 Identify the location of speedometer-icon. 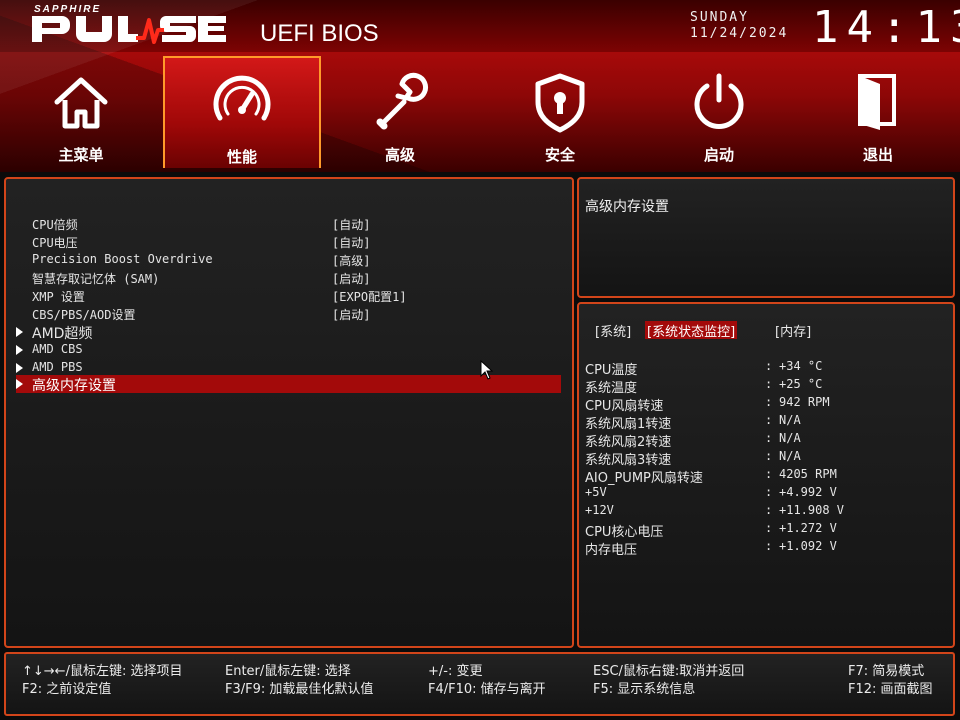
(242, 98).